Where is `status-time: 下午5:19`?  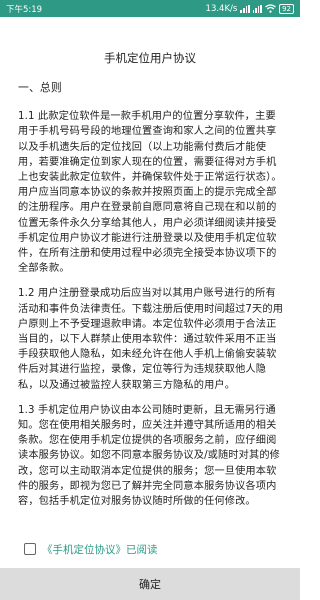
status-time: 下午5:19 is located at coordinates (24, 9).